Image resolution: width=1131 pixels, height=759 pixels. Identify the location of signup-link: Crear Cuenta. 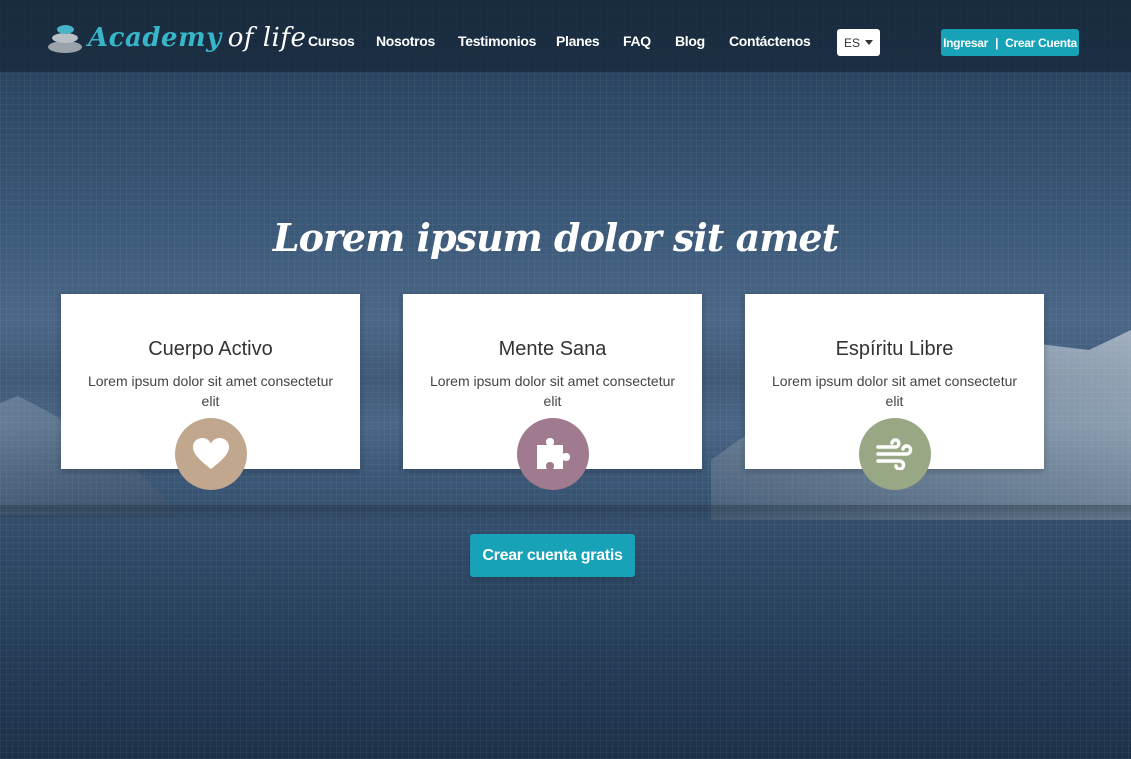
(1041, 43).